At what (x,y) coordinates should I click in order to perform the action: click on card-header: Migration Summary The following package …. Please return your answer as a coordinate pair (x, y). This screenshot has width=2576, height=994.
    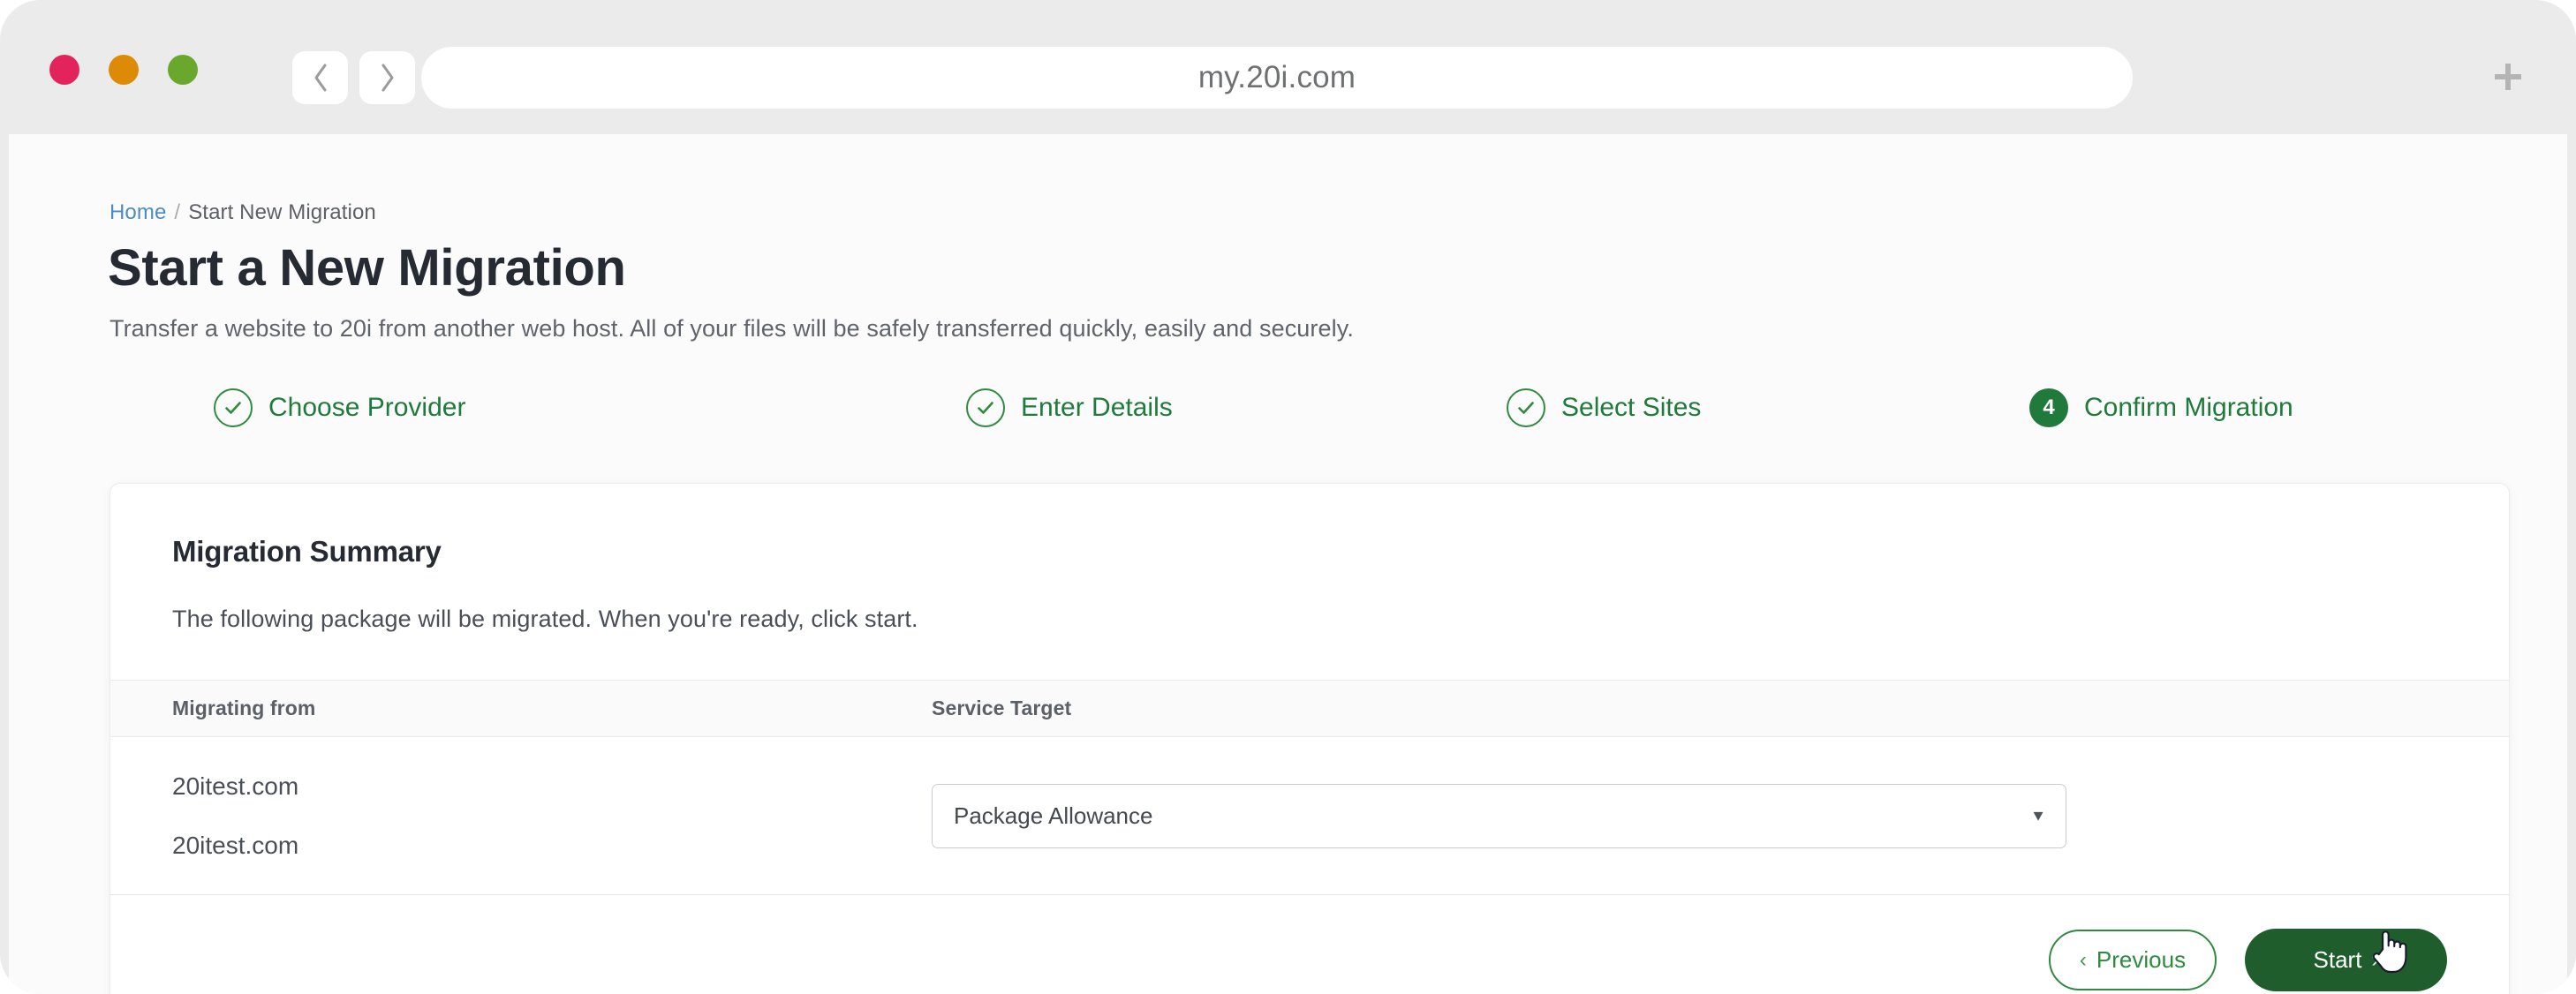
    Looking at the image, I should click on (1309, 558).